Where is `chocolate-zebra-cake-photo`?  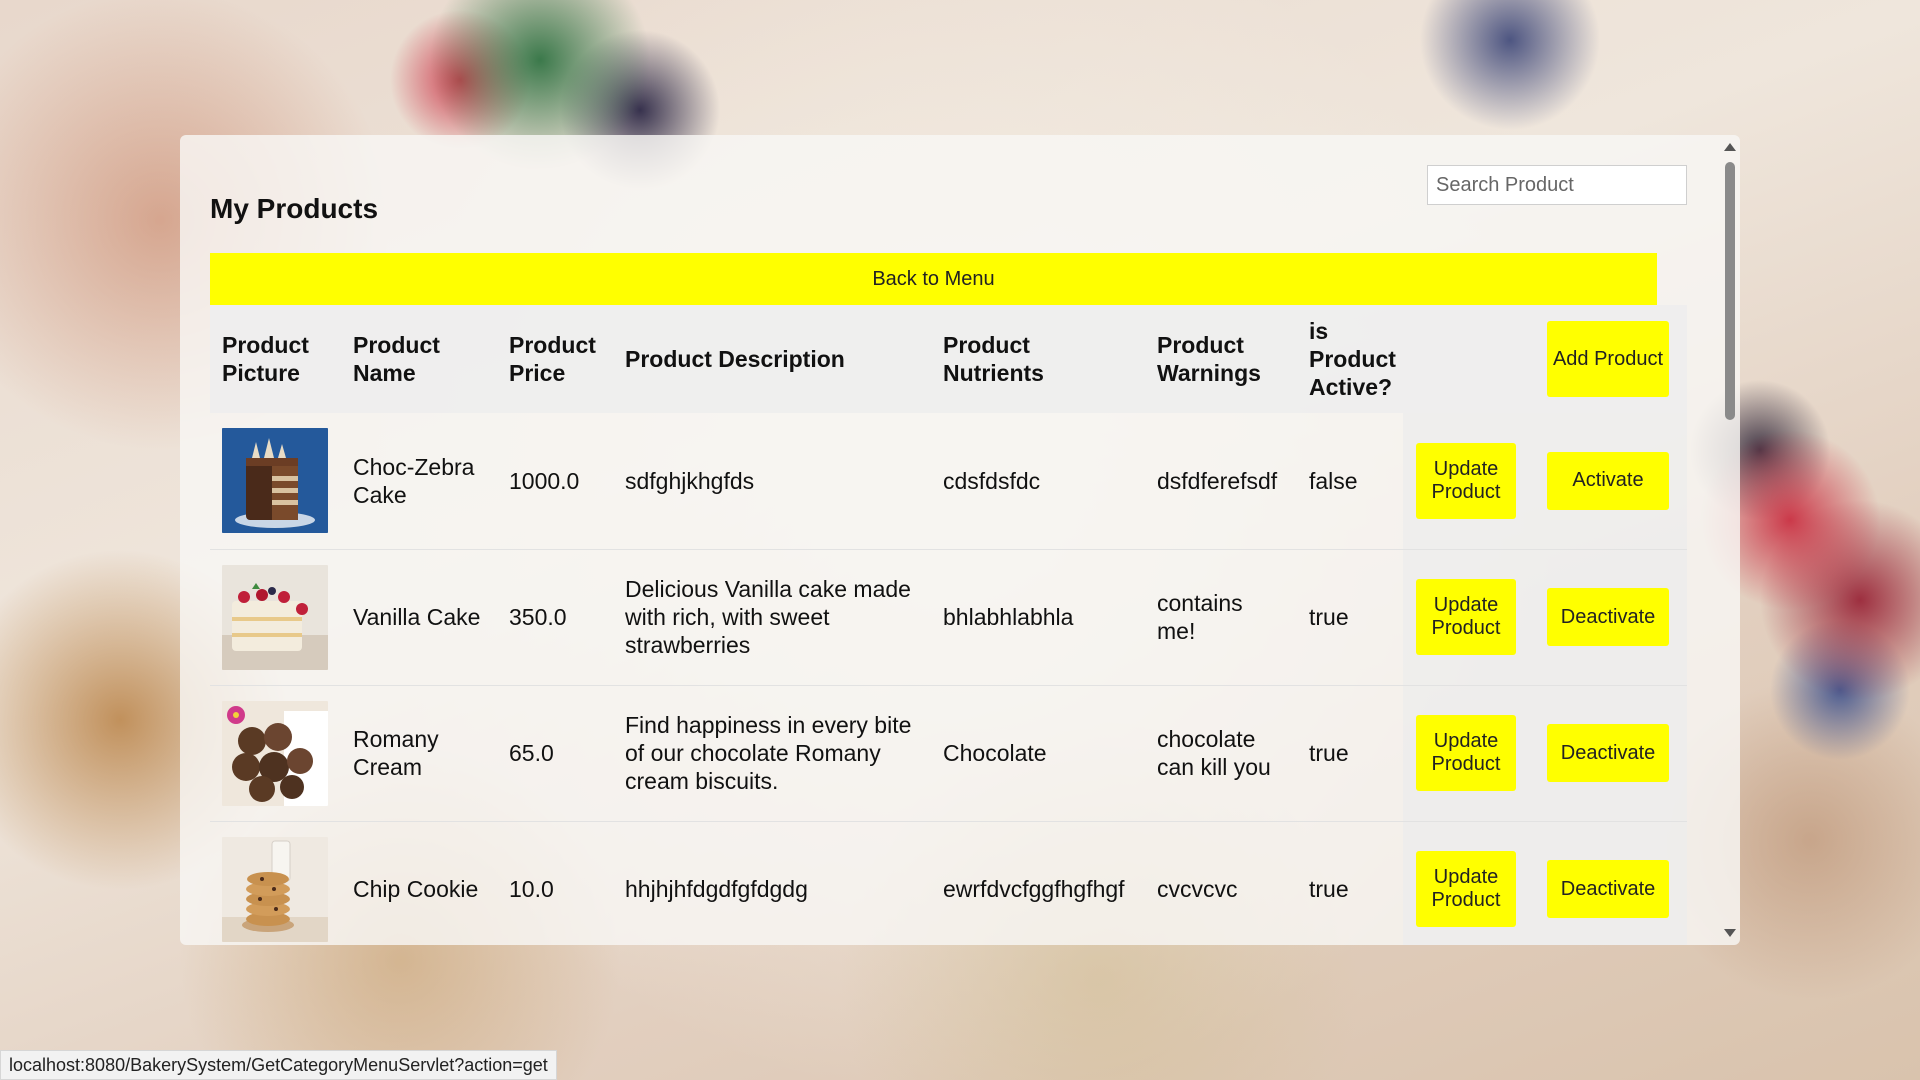
chocolate-zebra-cake-photo is located at coordinates (275, 481).